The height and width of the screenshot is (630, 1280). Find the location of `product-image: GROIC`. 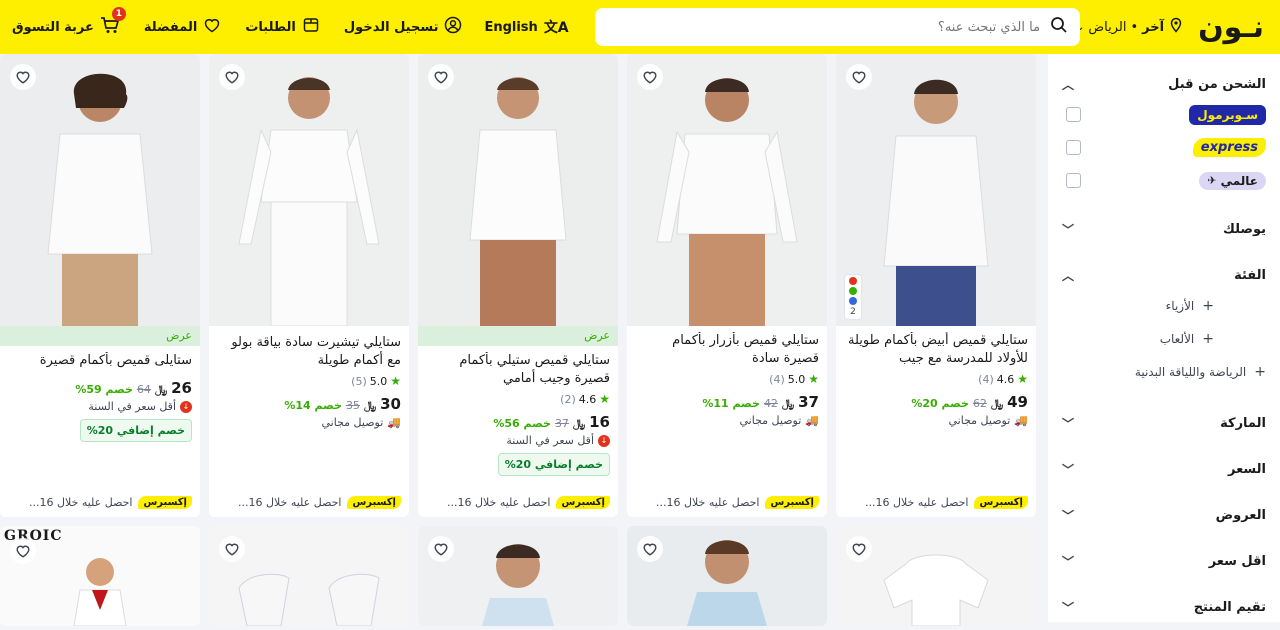

product-image: GROIC is located at coordinates (100, 576).